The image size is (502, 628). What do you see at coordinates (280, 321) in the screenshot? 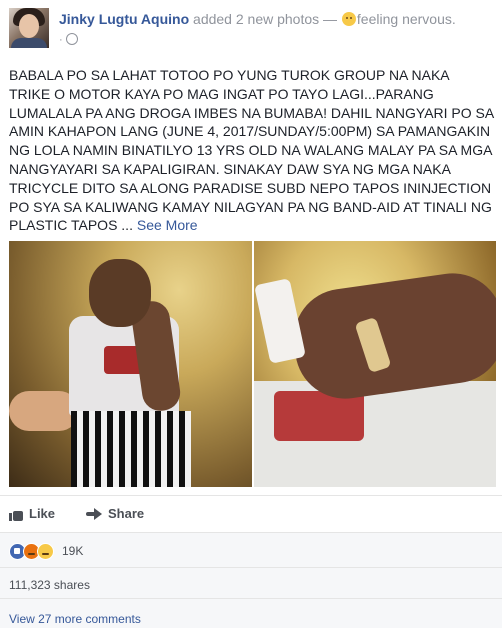
I see `photo-cloth-tie` at bounding box center [280, 321].